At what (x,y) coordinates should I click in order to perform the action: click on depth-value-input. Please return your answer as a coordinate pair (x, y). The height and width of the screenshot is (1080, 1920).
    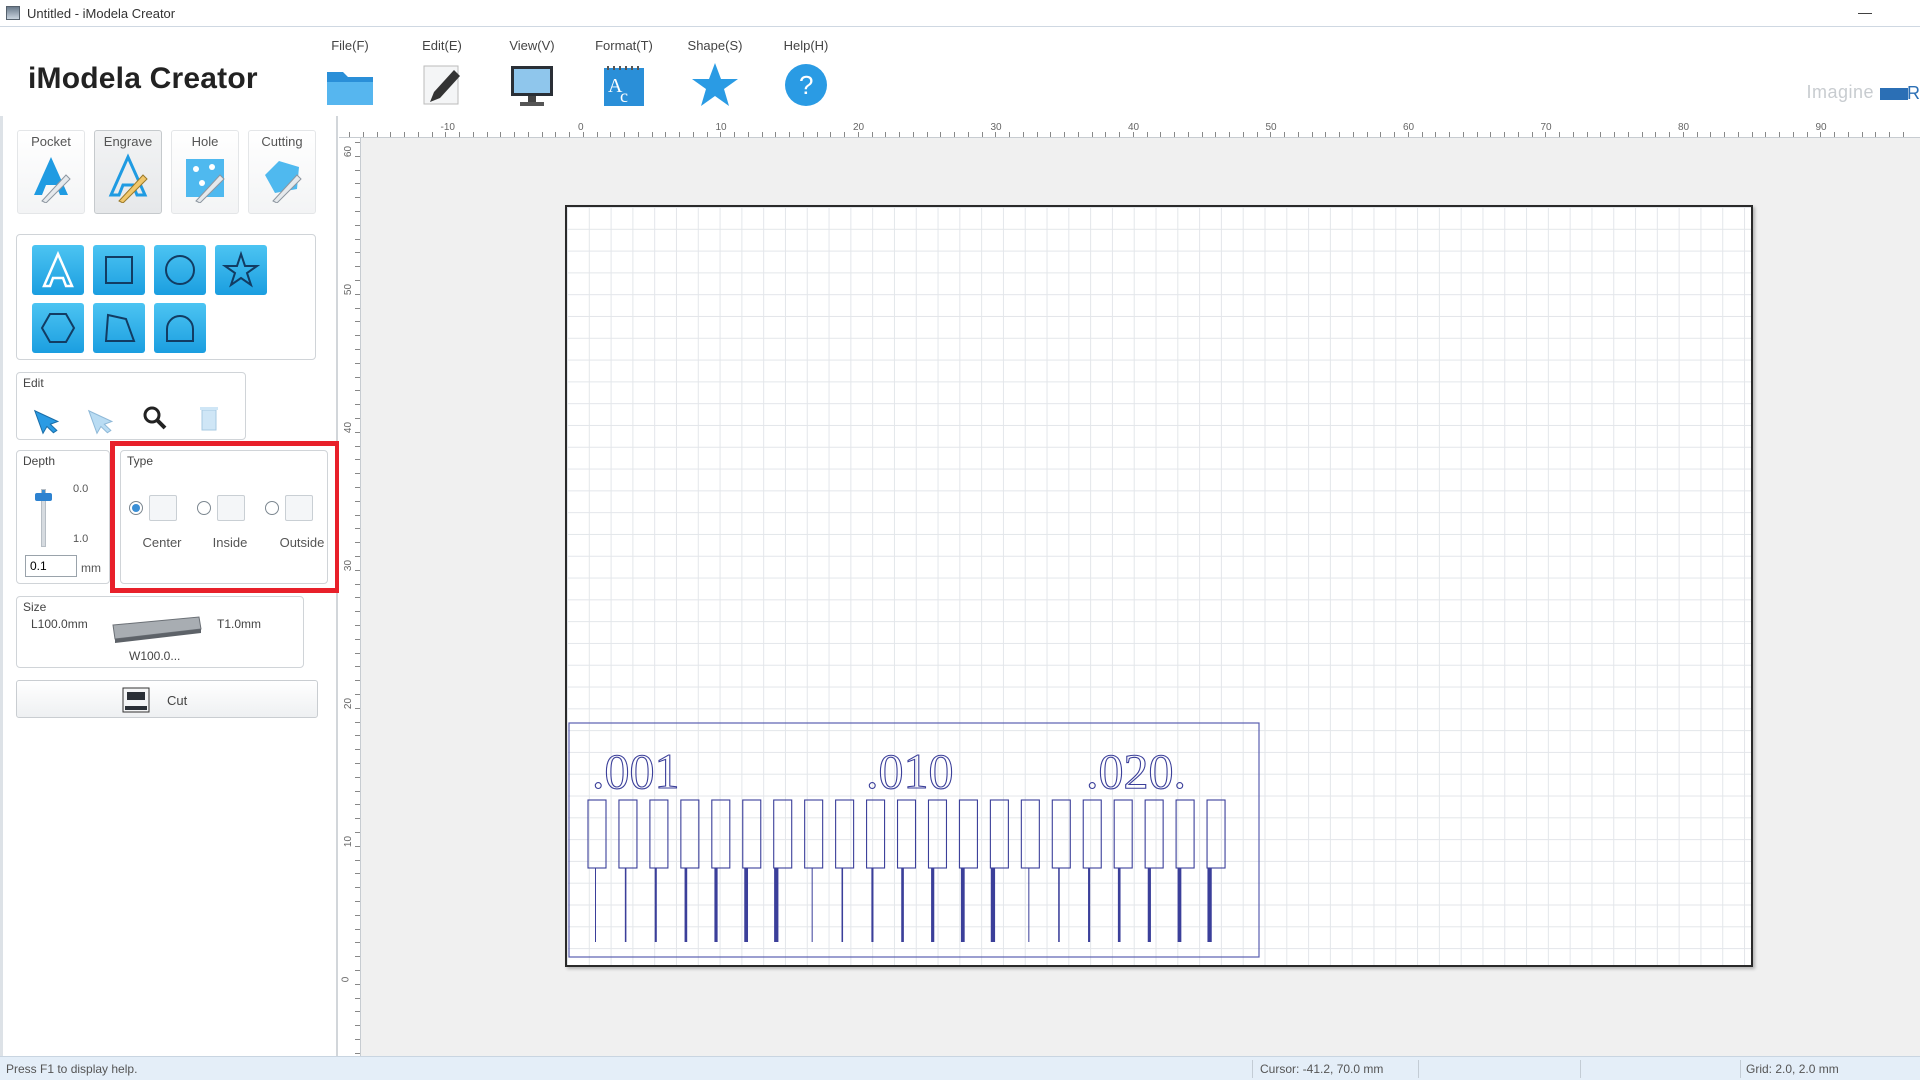
    Looking at the image, I should click on (51, 566).